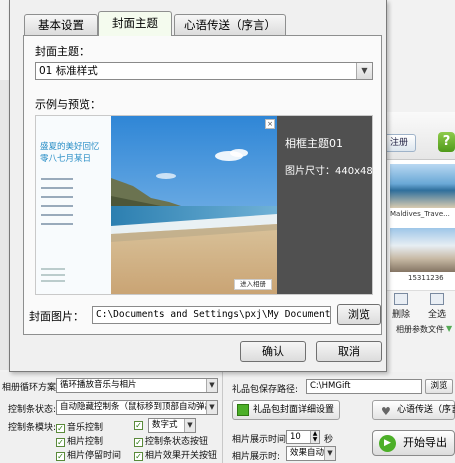 The height and width of the screenshot is (463, 455). What do you see at coordinates (243, 410) in the screenshot?
I see `gift-icon` at bounding box center [243, 410].